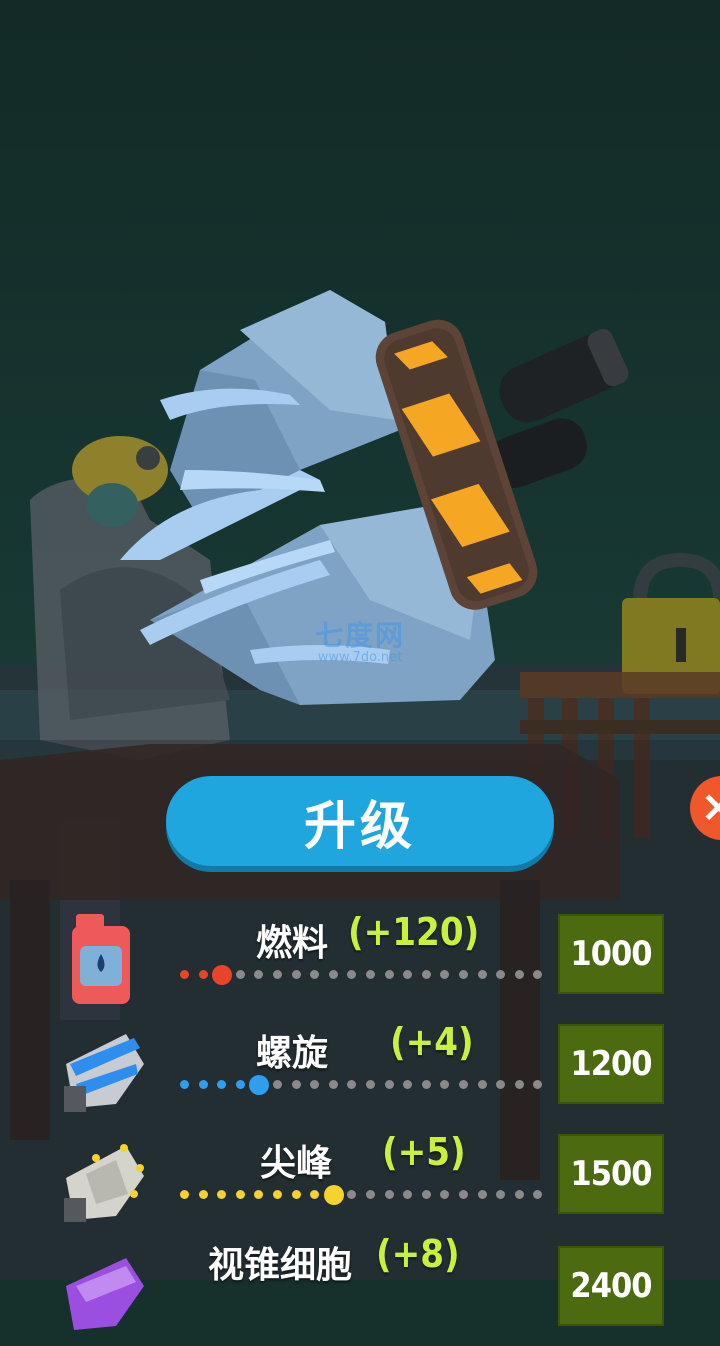 The width and height of the screenshot is (720, 1346). What do you see at coordinates (418, 1254) in the screenshot?
I see `upgrade-bonus: (+8)` at bounding box center [418, 1254].